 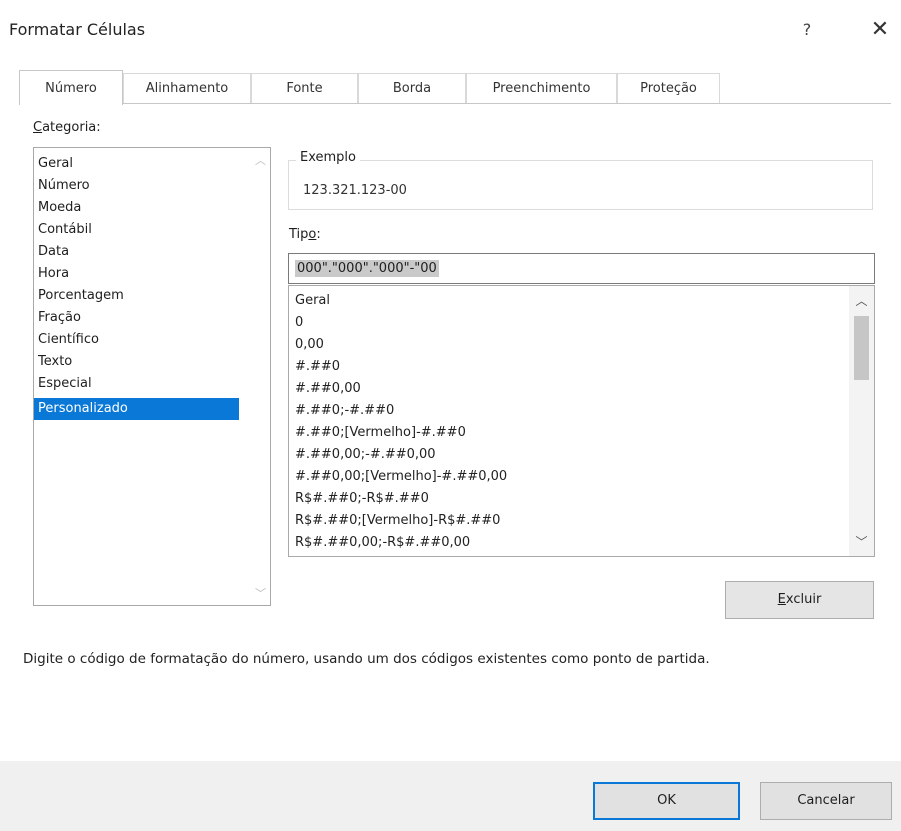 I want to click on category-label-text: ategoria:, so click(x=71, y=127).